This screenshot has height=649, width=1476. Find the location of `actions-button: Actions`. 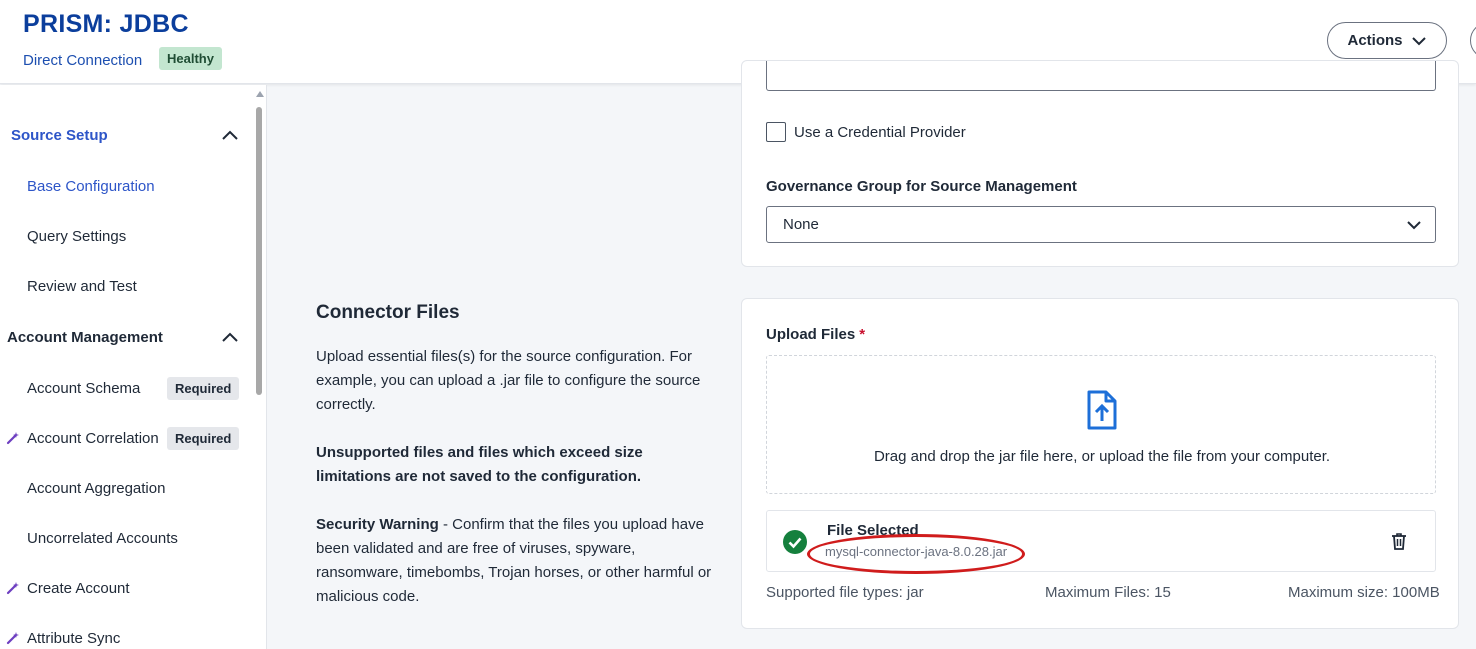

actions-button: Actions is located at coordinates (1387, 40).